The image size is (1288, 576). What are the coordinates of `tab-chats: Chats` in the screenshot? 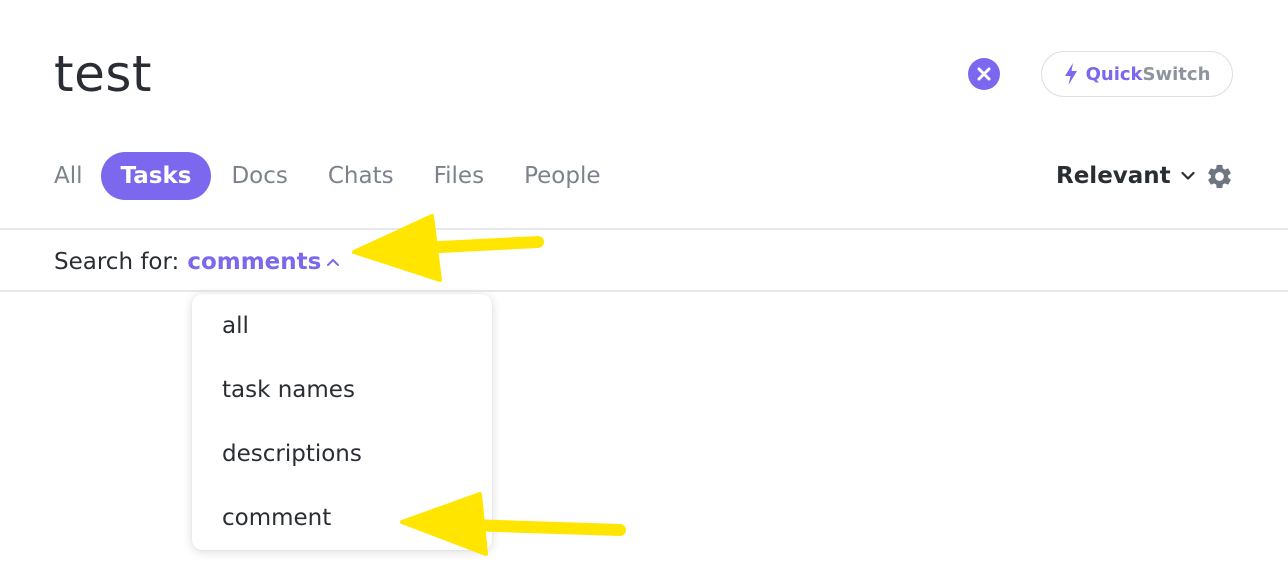 It's located at (361, 176).